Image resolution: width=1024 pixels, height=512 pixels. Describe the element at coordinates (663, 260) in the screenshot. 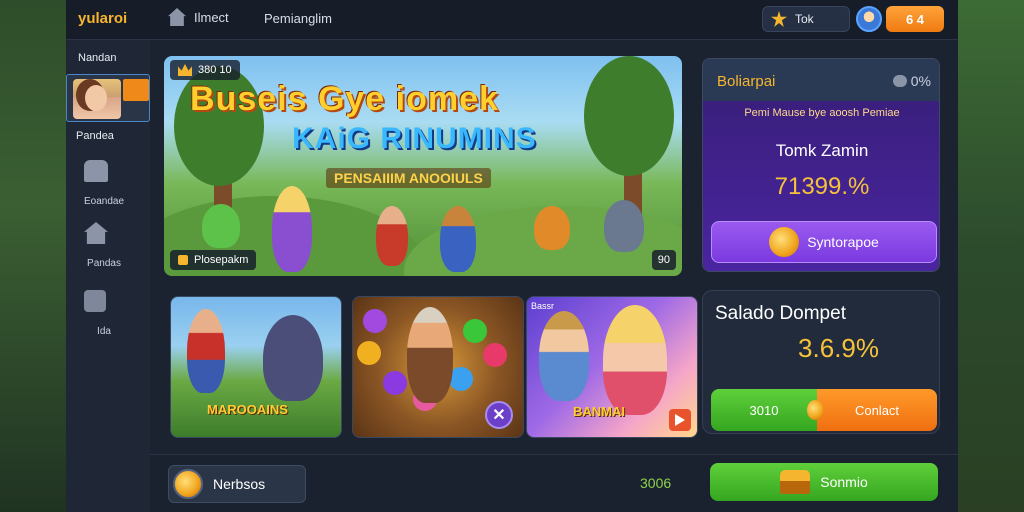

I see `banner-count: 90` at that location.